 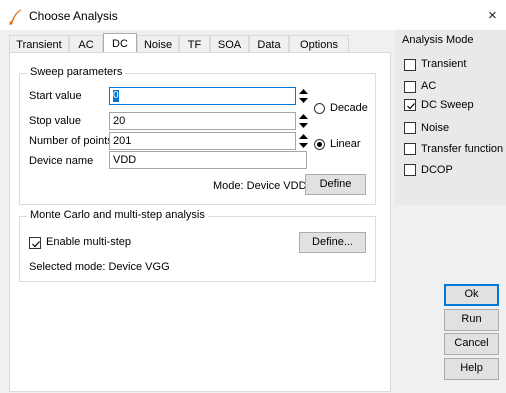 What do you see at coordinates (39, 44) in the screenshot?
I see `tab-transient: Transient` at bounding box center [39, 44].